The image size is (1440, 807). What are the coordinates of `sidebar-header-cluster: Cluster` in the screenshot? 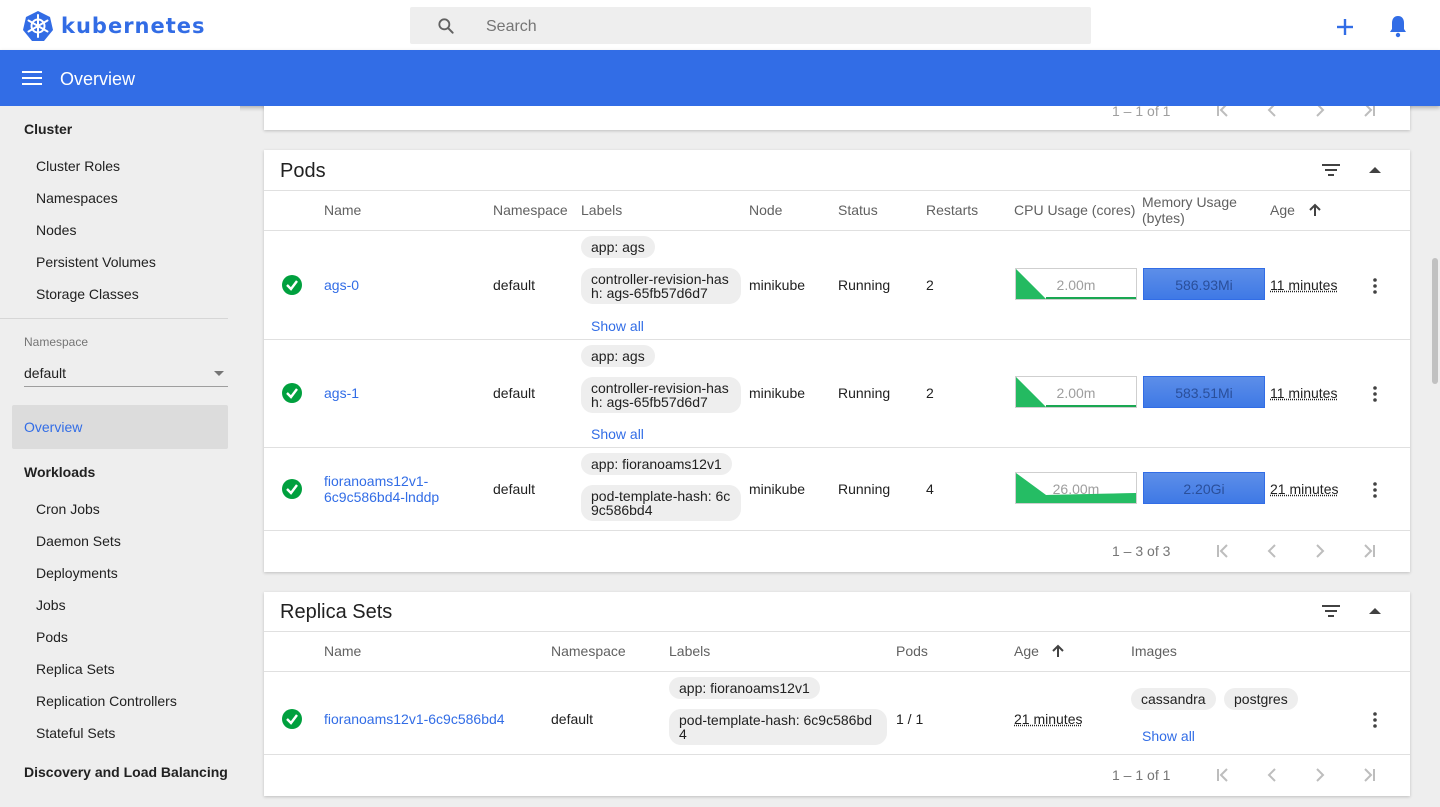 It's located at (48, 129).